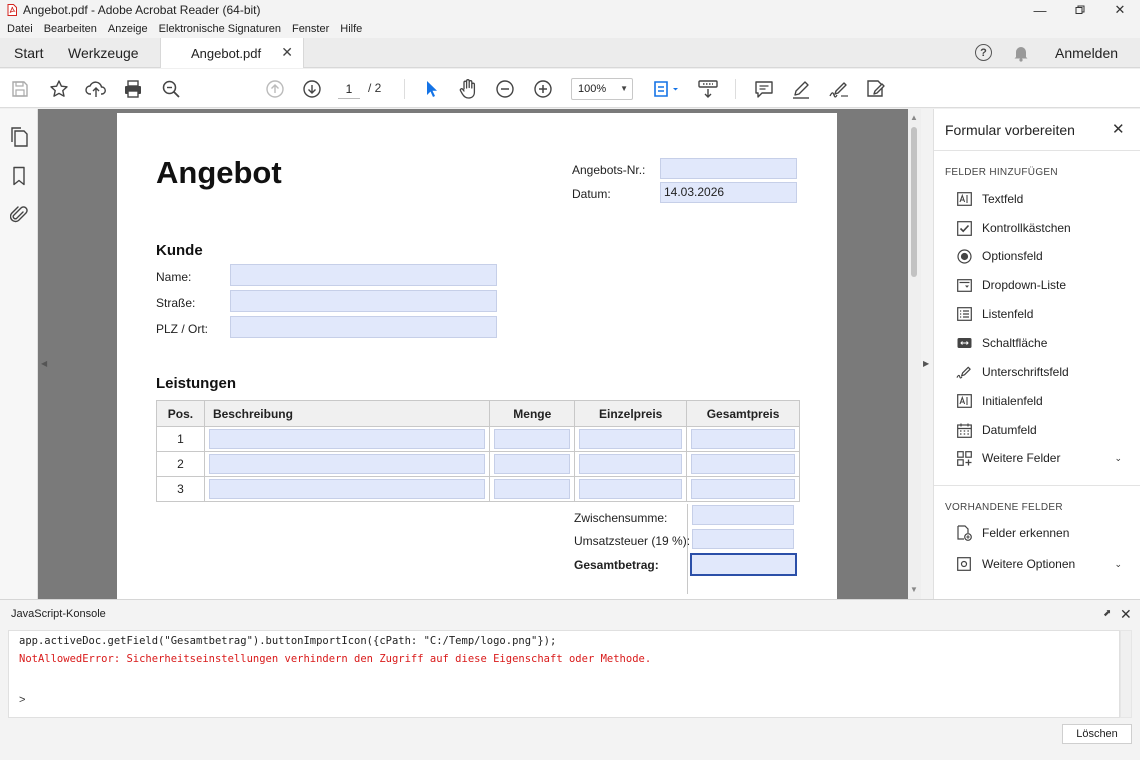  Describe the element at coordinates (363, 327) in the screenshot. I see `city-field` at that location.